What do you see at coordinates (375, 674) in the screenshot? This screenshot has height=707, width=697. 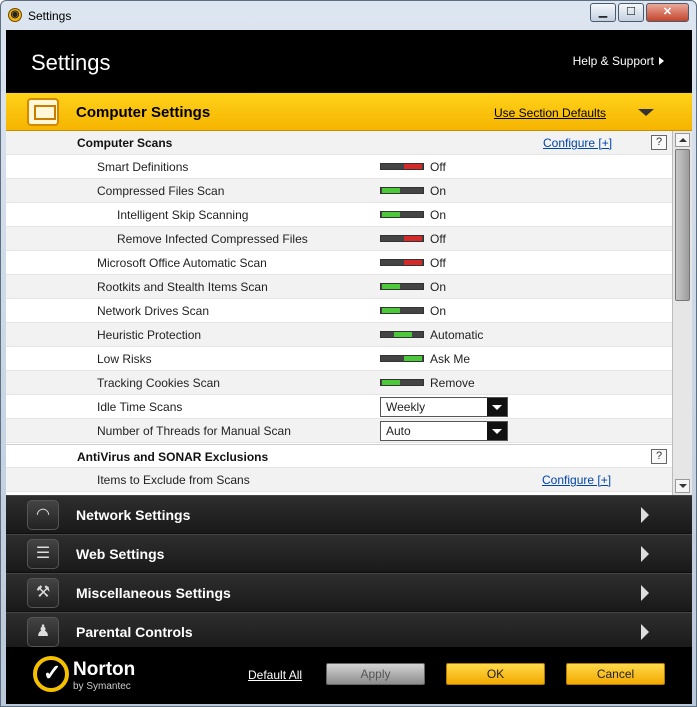 I see `apply-button: Apply` at bounding box center [375, 674].